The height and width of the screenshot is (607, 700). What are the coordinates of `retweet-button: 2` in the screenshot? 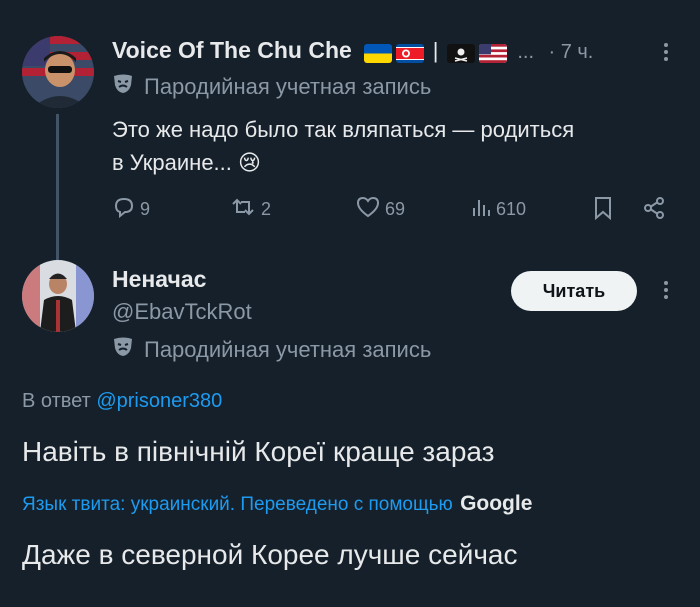 It's located at (250, 209).